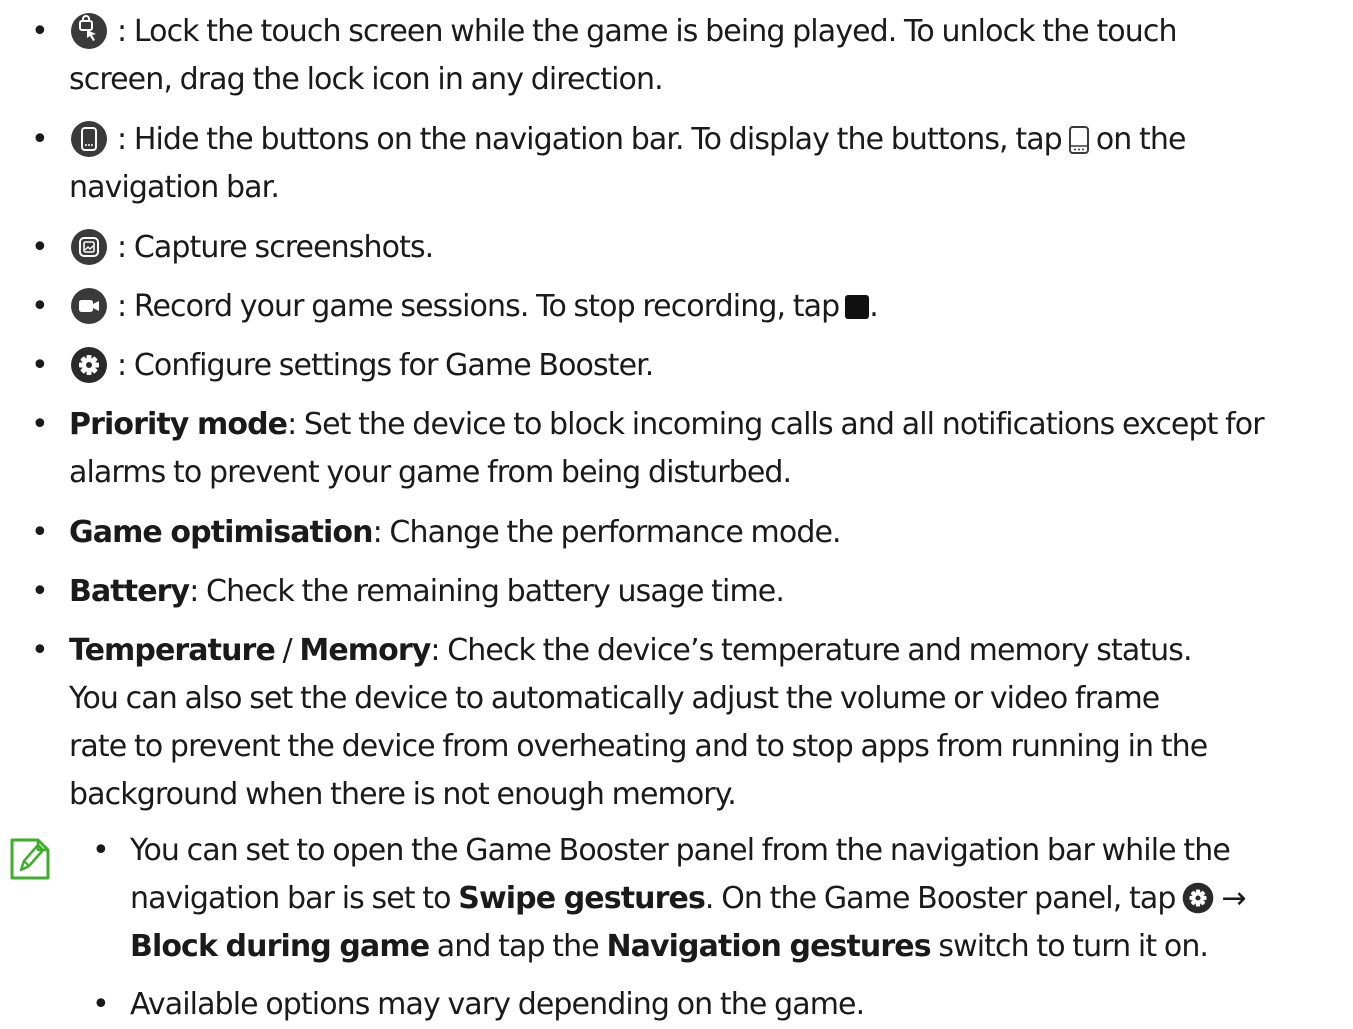 This screenshot has height=1029, width=1353. I want to click on record-icon, so click(89, 306).